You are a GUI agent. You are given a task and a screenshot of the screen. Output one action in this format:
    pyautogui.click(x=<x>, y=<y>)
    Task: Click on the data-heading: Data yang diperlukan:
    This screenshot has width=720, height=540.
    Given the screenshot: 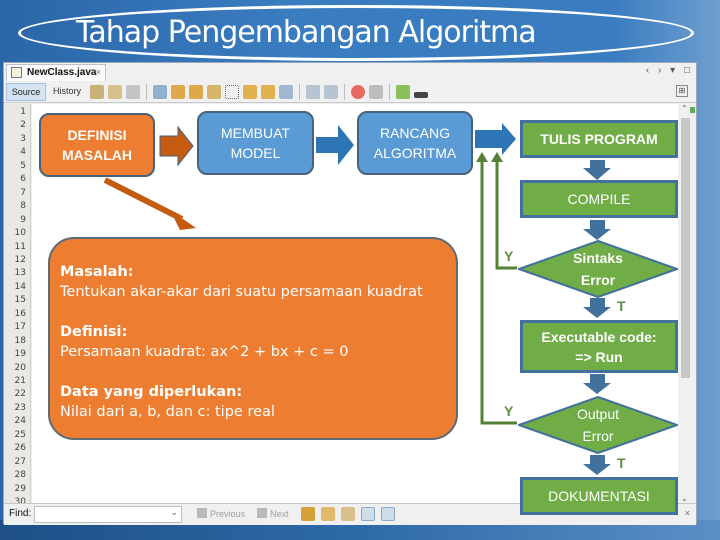 What is the action you would take?
    pyautogui.click(x=151, y=392)
    